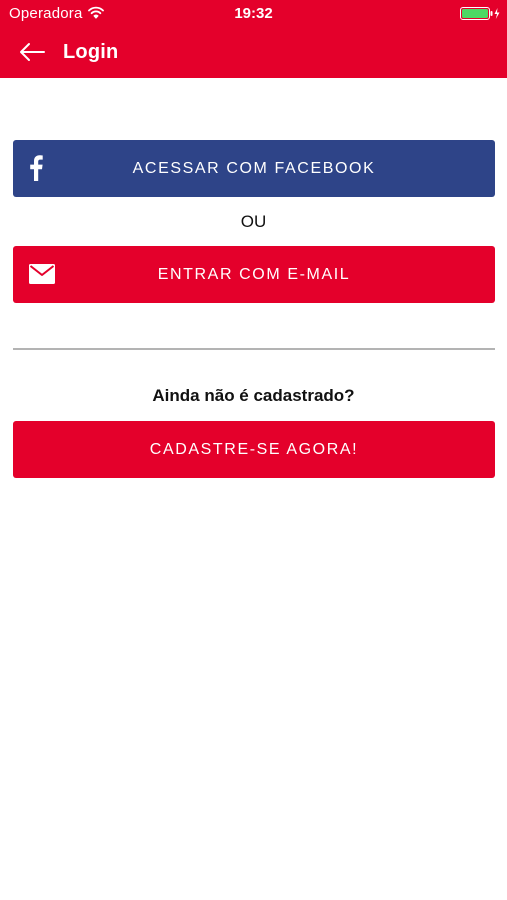  I want to click on status-time: 19:32, so click(253, 13).